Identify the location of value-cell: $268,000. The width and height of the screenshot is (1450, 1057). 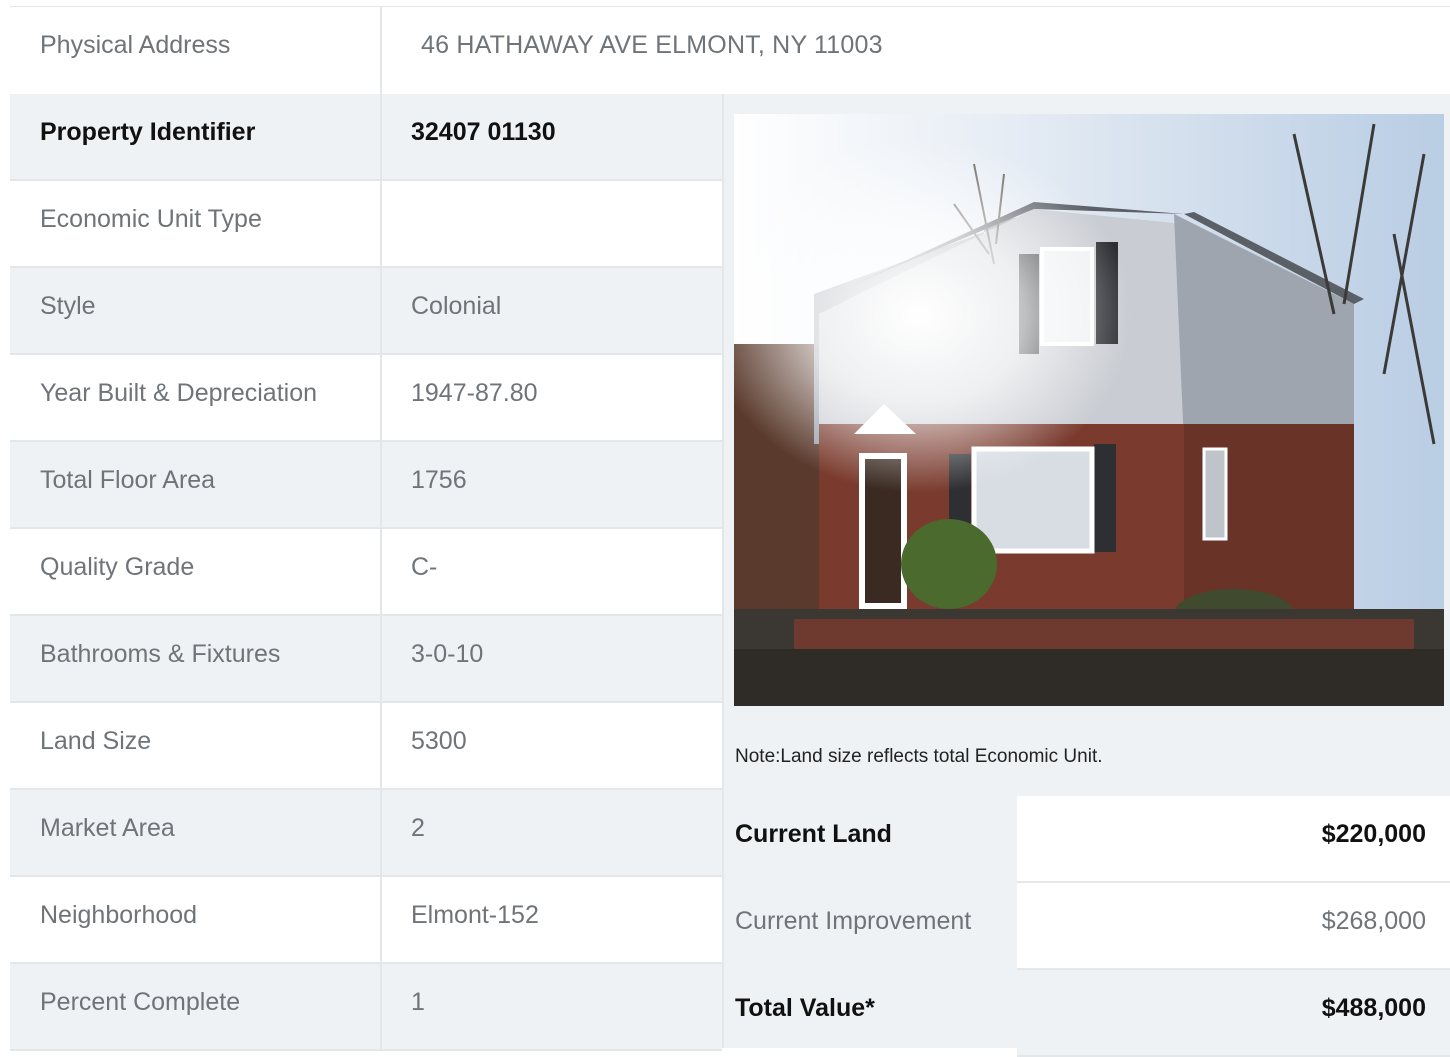
(1233, 926).